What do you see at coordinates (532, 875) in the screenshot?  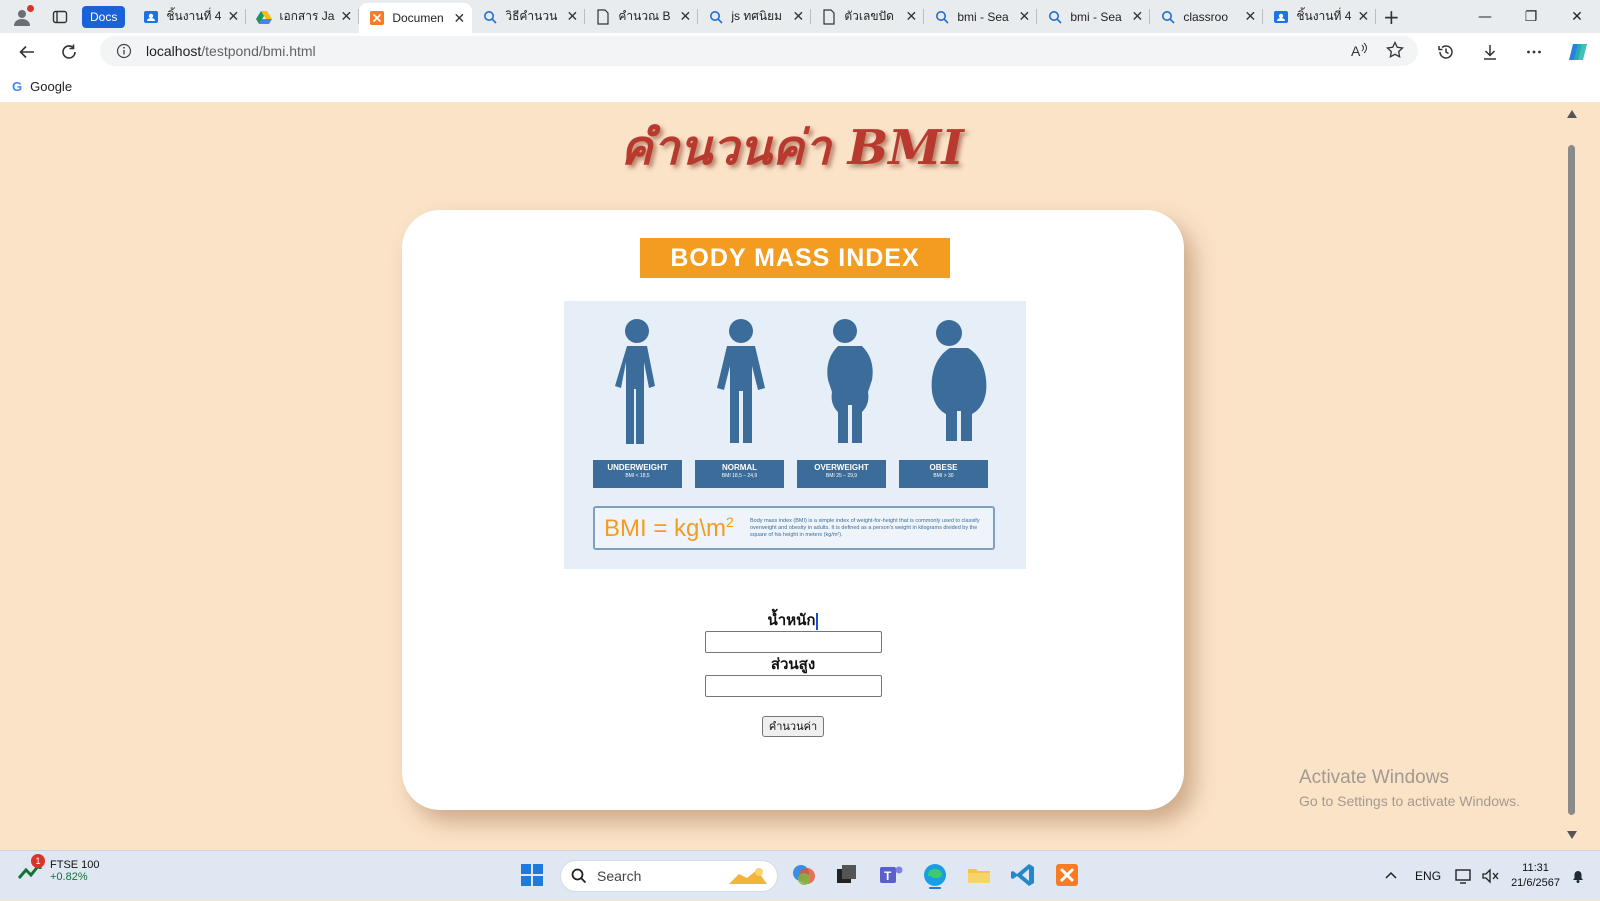 I see `start-button` at bounding box center [532, 875].